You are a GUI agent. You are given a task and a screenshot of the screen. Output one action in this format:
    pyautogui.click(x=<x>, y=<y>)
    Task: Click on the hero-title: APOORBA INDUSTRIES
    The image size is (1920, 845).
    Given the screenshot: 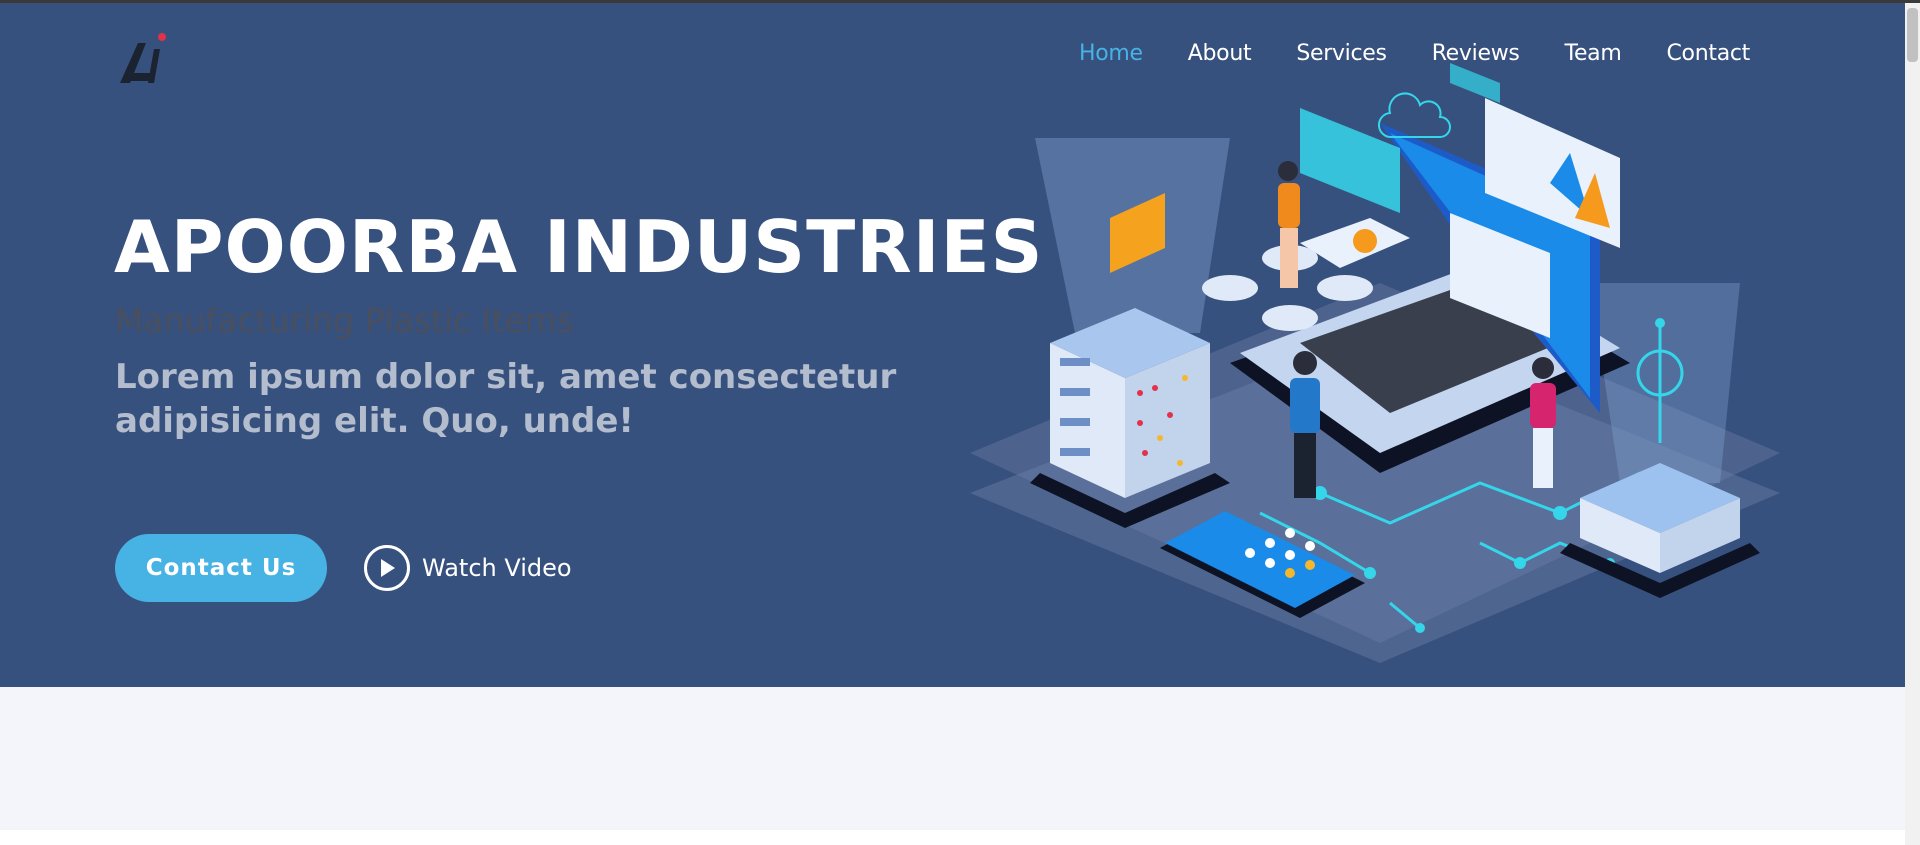 What is the action you would take?
    pyautogui.click(x=579, y=247)
    